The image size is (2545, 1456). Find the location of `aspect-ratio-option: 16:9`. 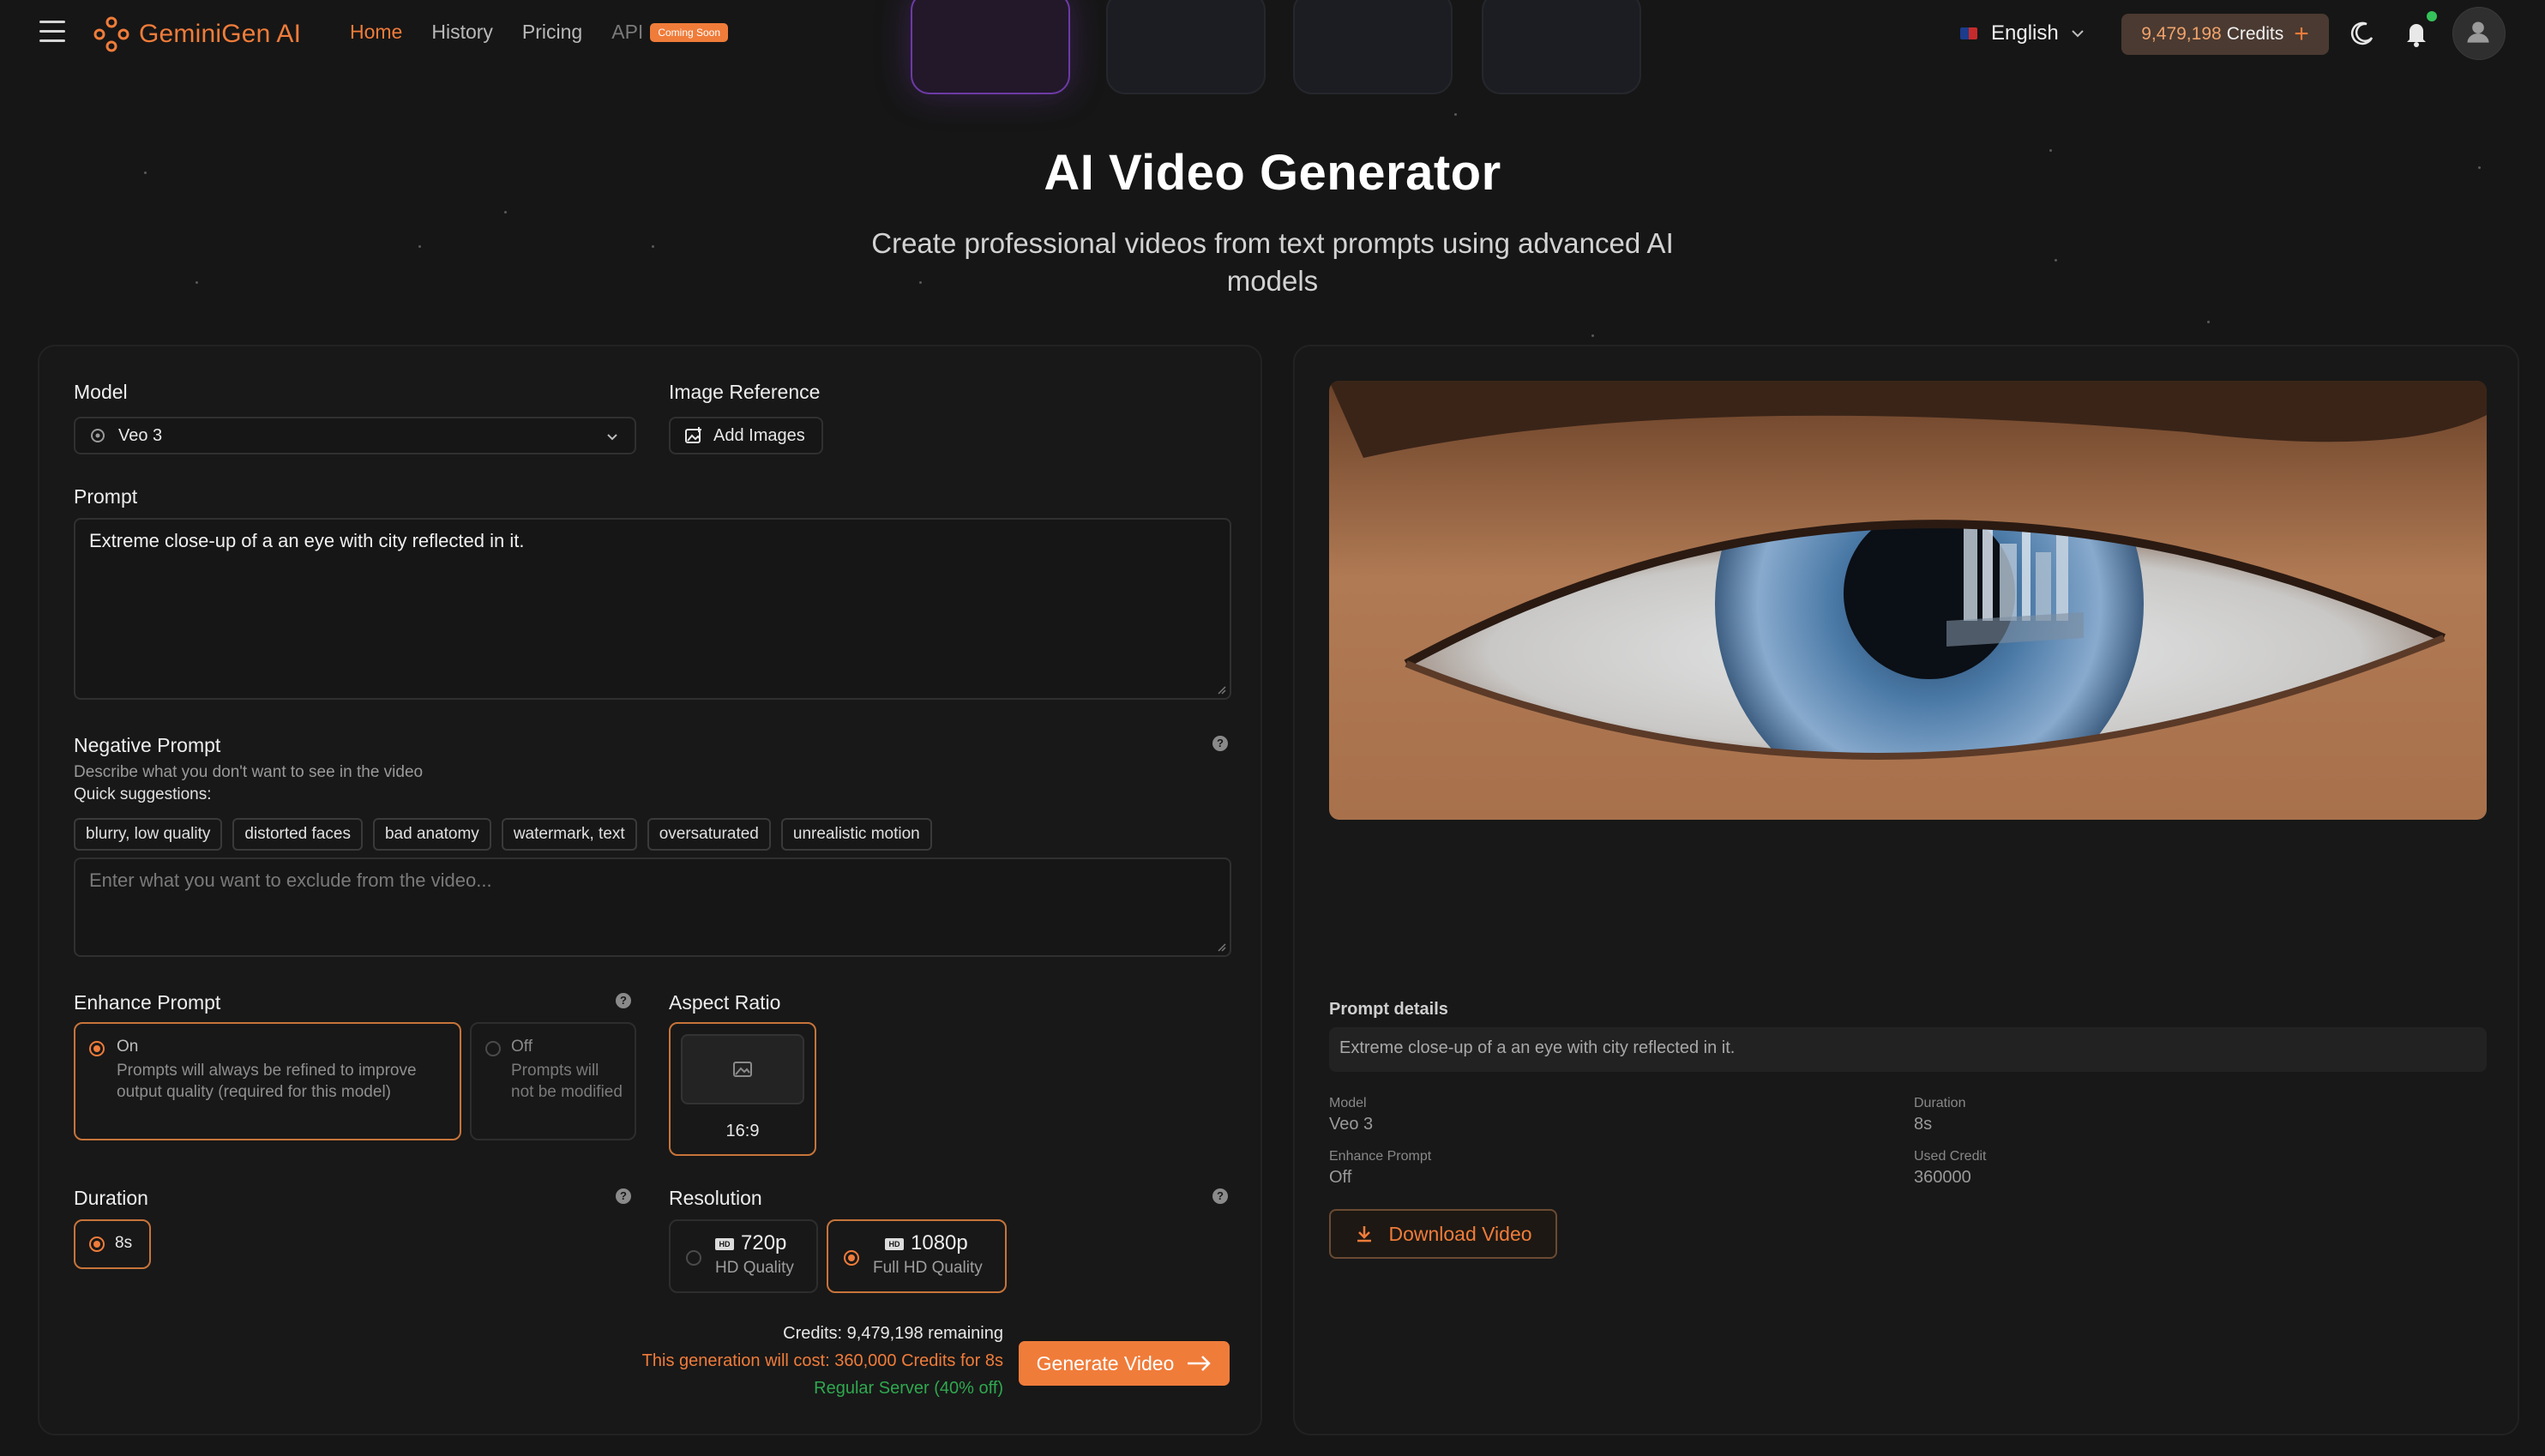

aspect-ratio-option: 16:9 is located at coordinates (743, 1089).